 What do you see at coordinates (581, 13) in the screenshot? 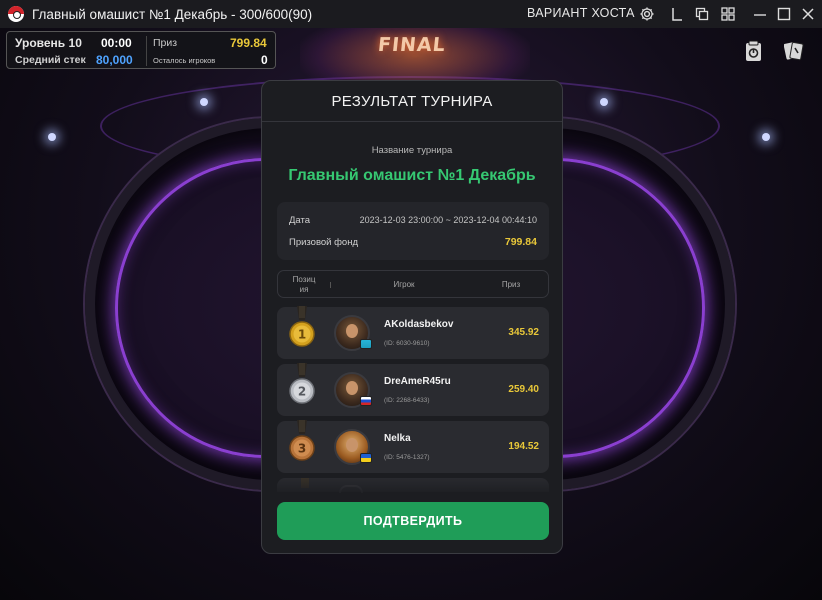
I see `host-variant-button: ВАРИАНТ ХОСТА` at bounding box center [581, 13].